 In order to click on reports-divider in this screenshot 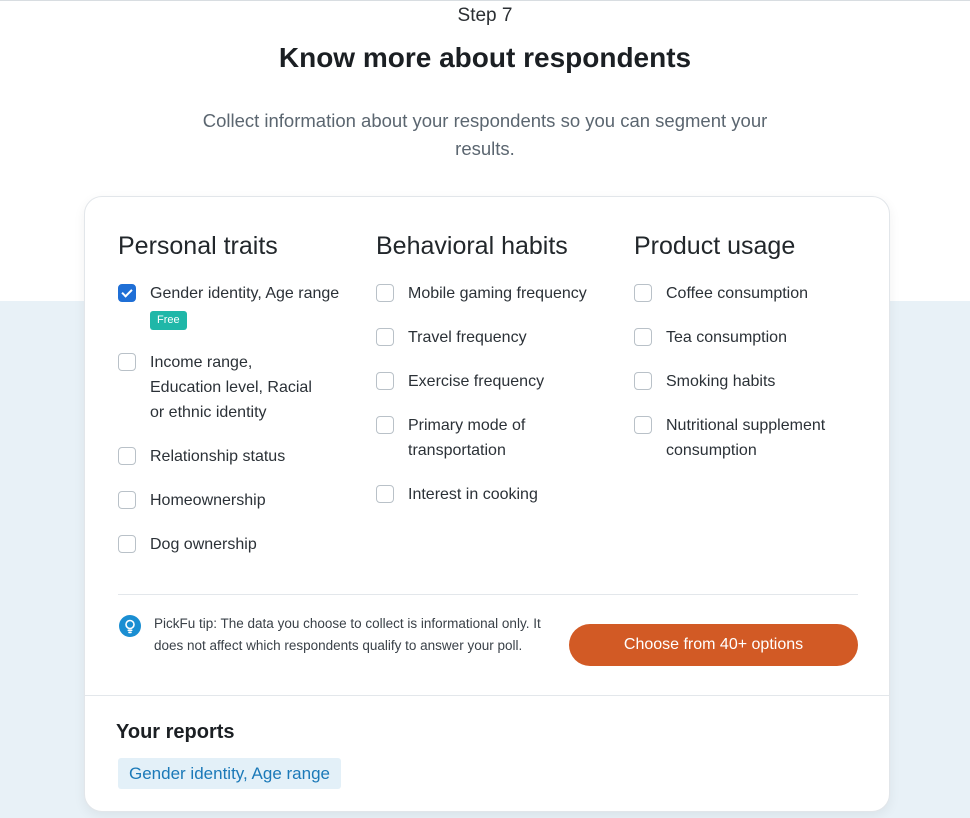, I will do `click(487, 695)`.